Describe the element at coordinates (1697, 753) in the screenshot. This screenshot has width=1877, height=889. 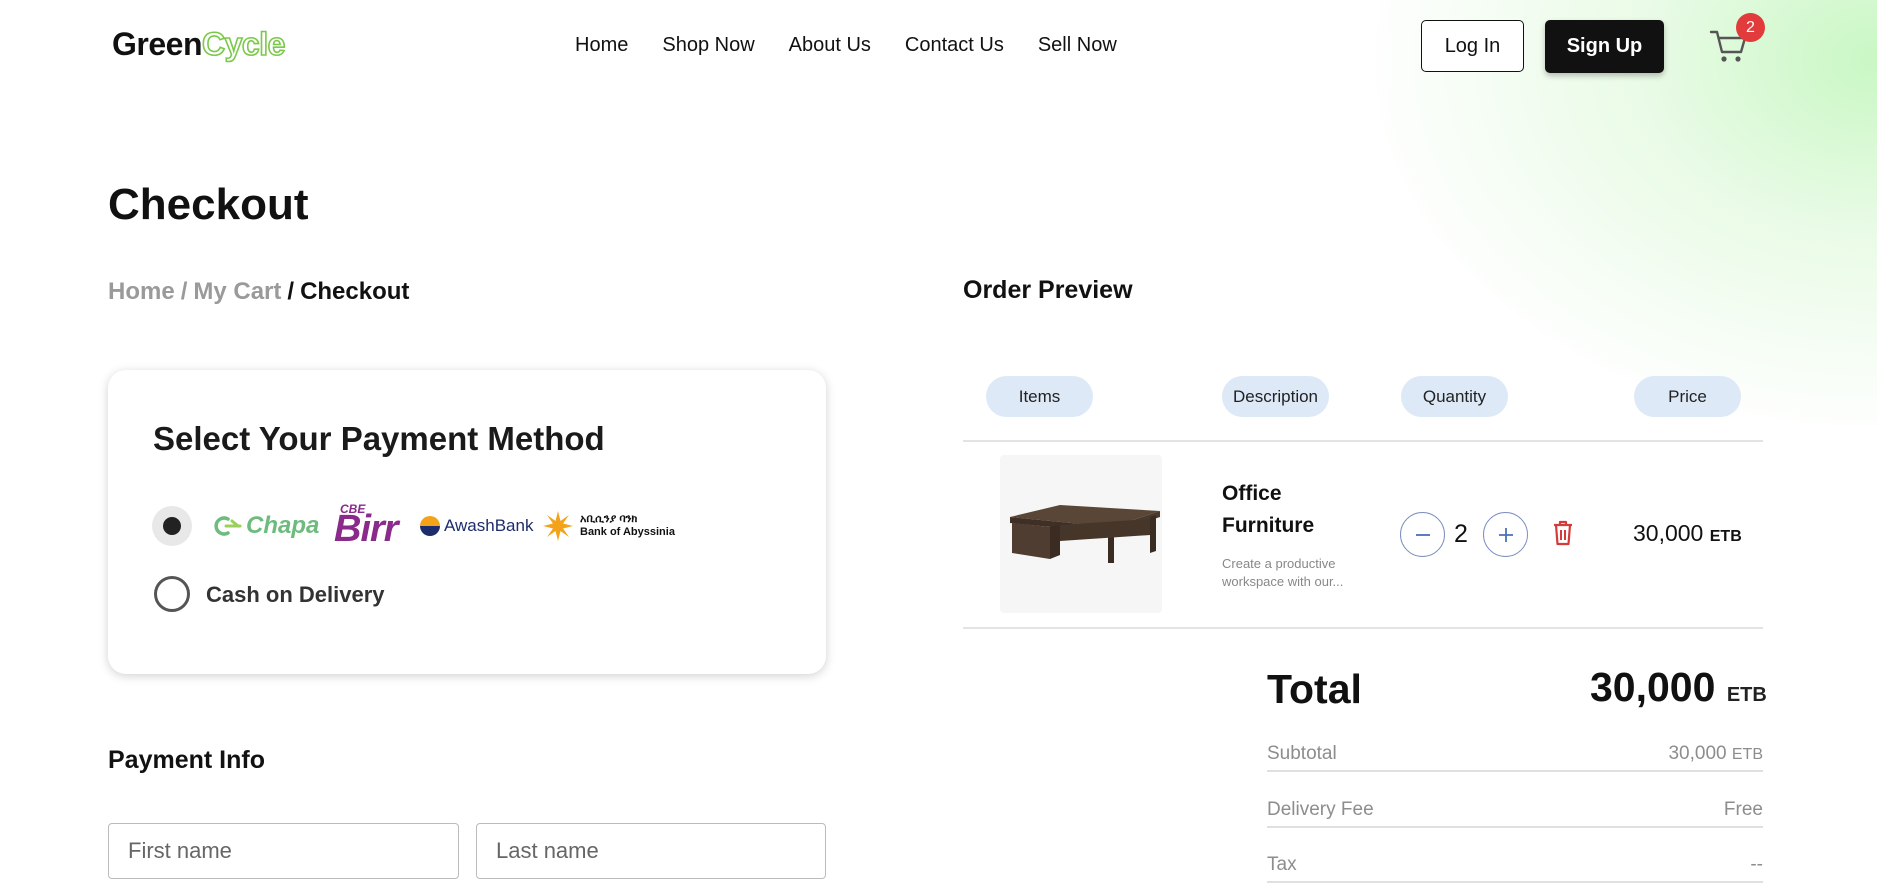
I see `subtotal-amount: 30,000` at that location.